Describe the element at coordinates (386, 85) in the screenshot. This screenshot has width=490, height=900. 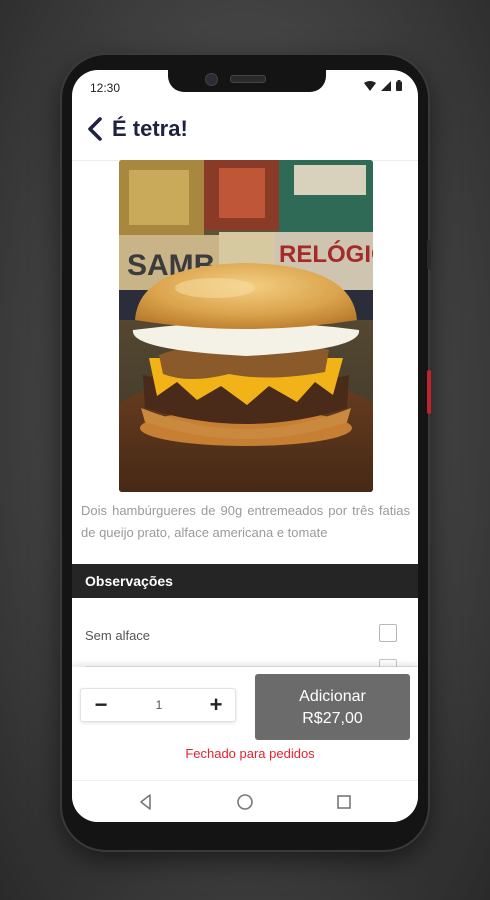
I see `signal-icon` at that location.